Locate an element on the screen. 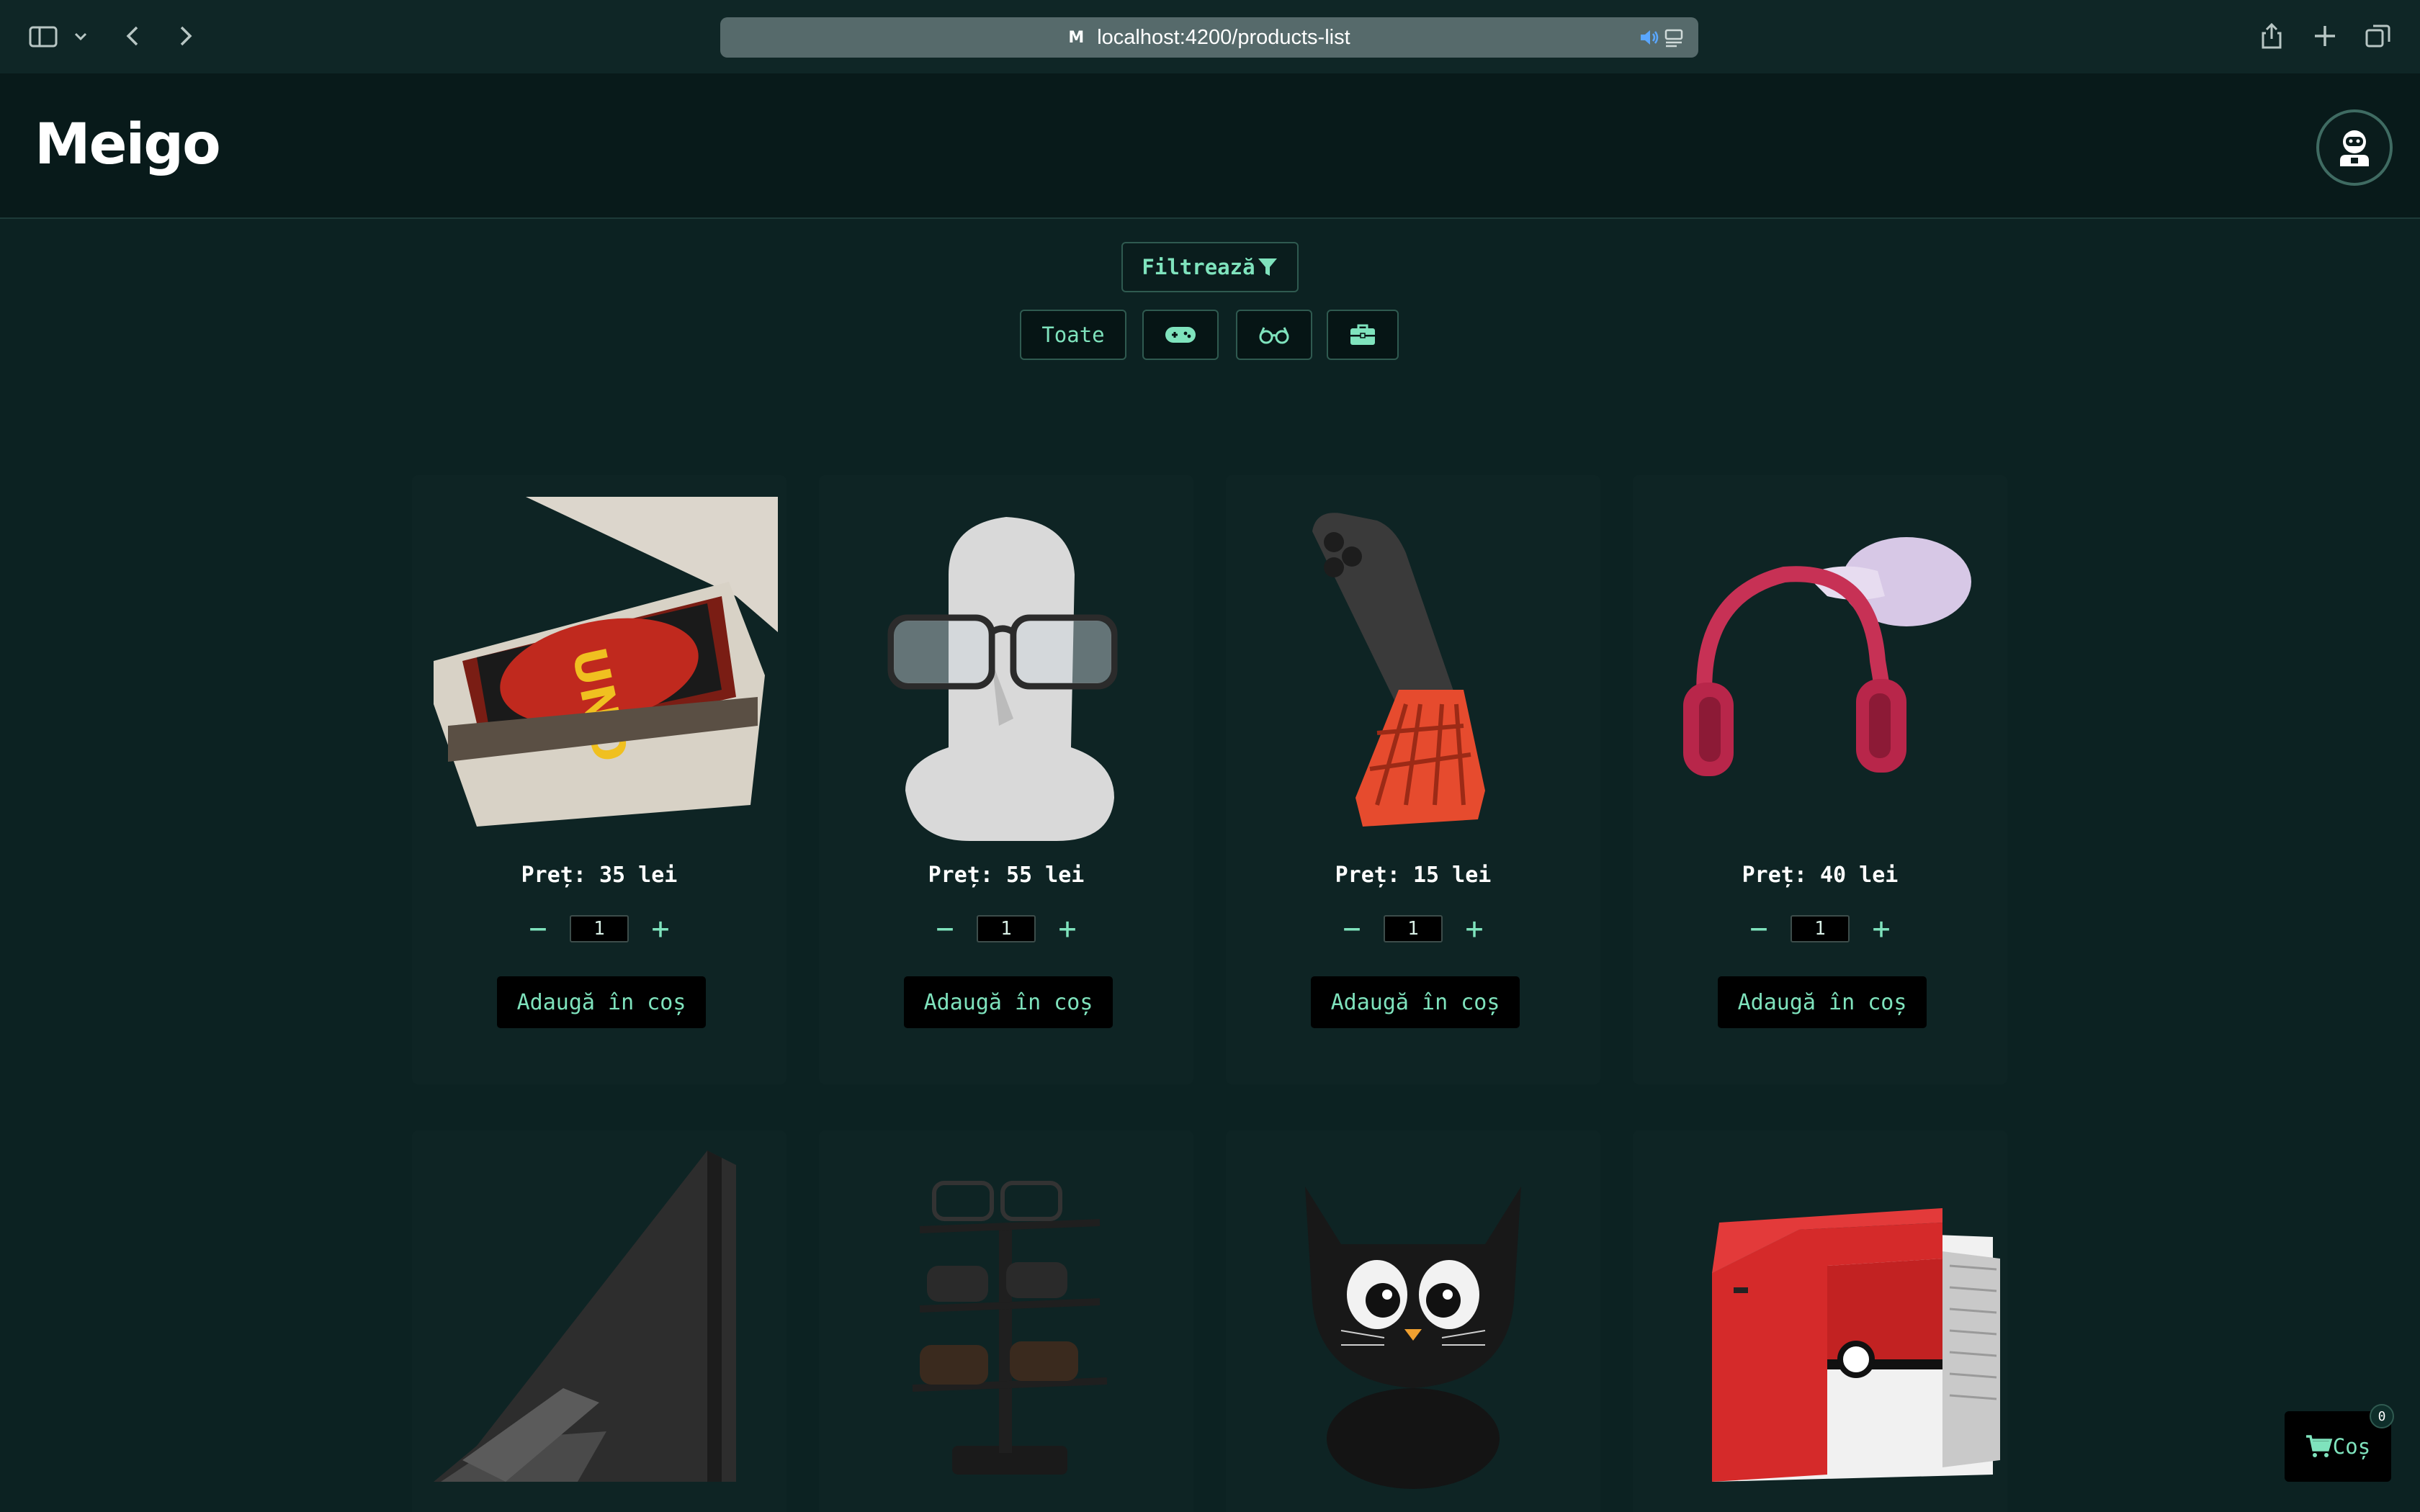 Image resolution: width=2420 pixels, height=1512 pixels. site-logo: Meigo is located at coordinates (128, 144).